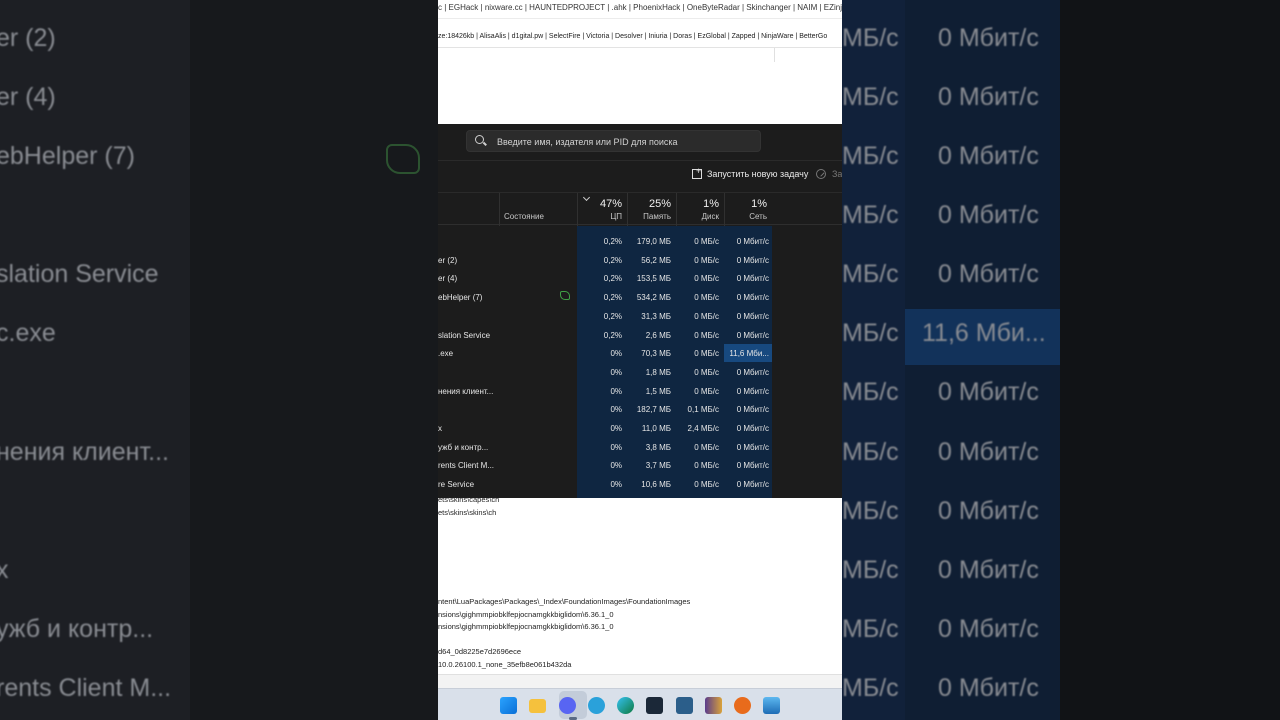  I want to click on memory-value: 1,8 МБ, so click(658, 372).